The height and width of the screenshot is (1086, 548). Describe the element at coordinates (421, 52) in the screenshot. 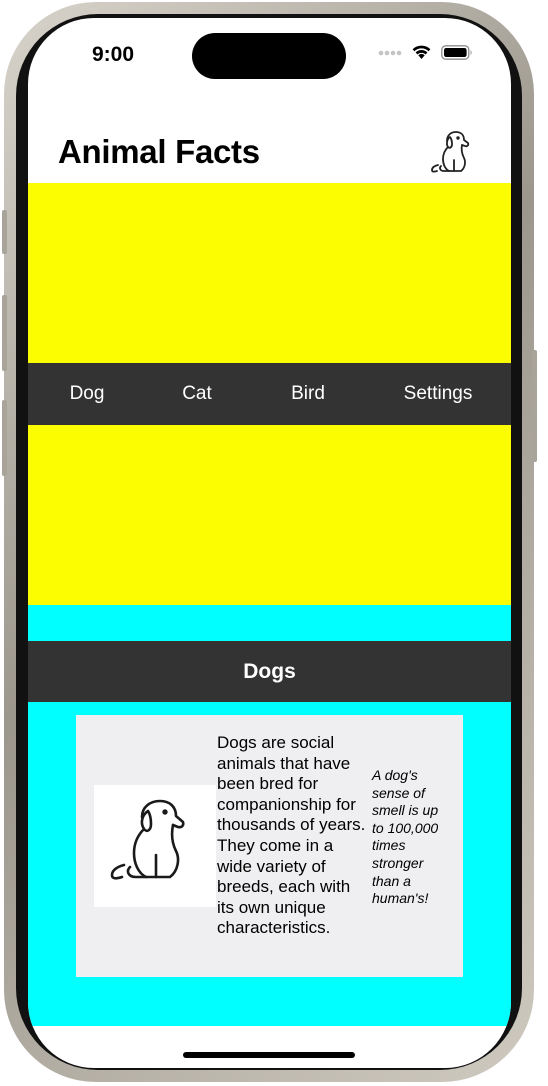

I see `wifi-icon` at that location.